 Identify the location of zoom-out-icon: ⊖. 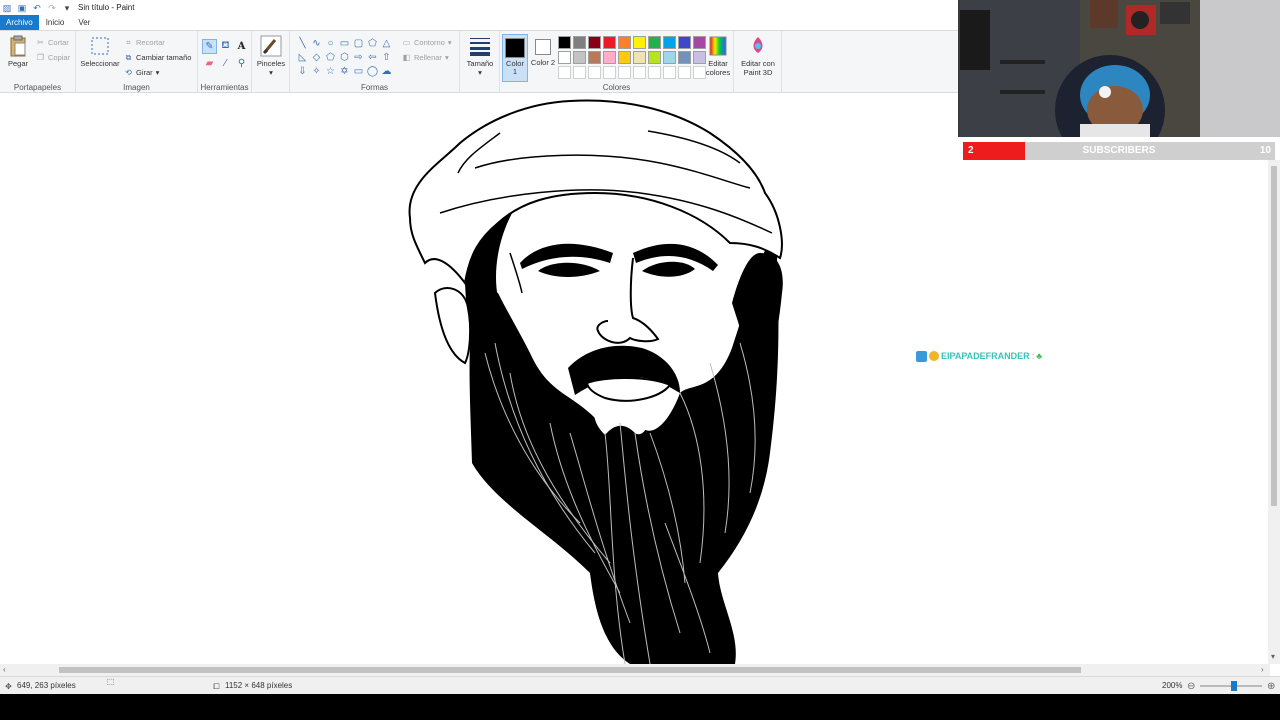
(1191, 686).